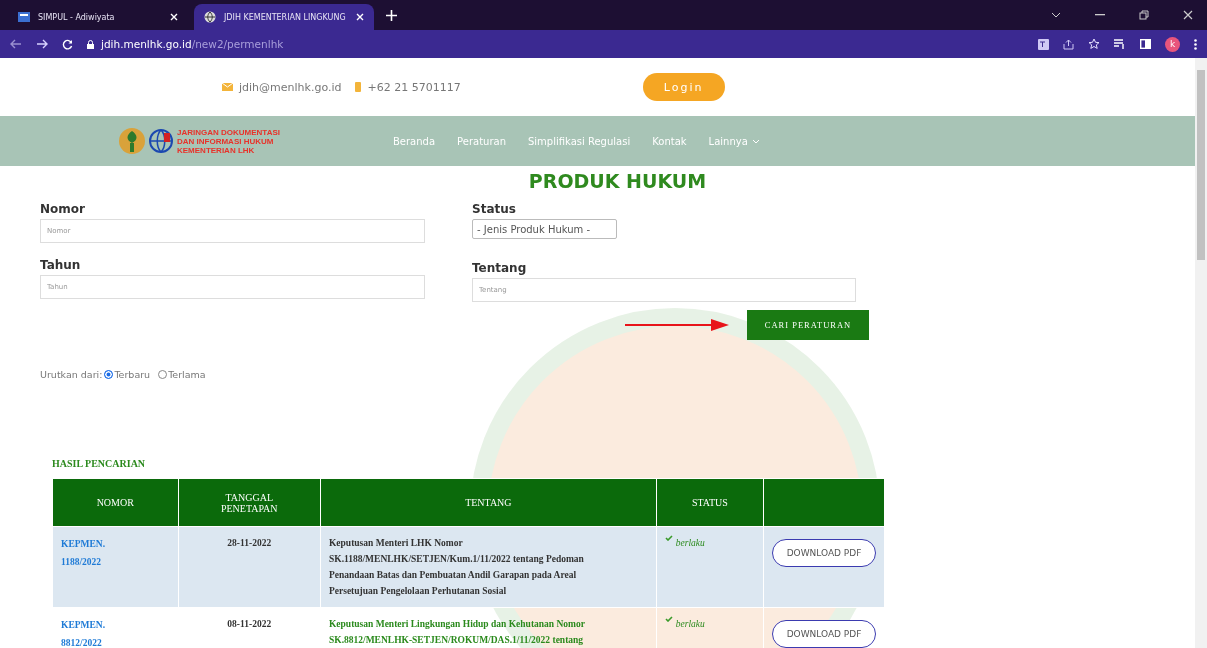 This screenshot has width=1207, height=648. What do you see at coordinates (1201, 353) in the screenshot?
I see `scrollbar` at bounding box center [1201, 353].